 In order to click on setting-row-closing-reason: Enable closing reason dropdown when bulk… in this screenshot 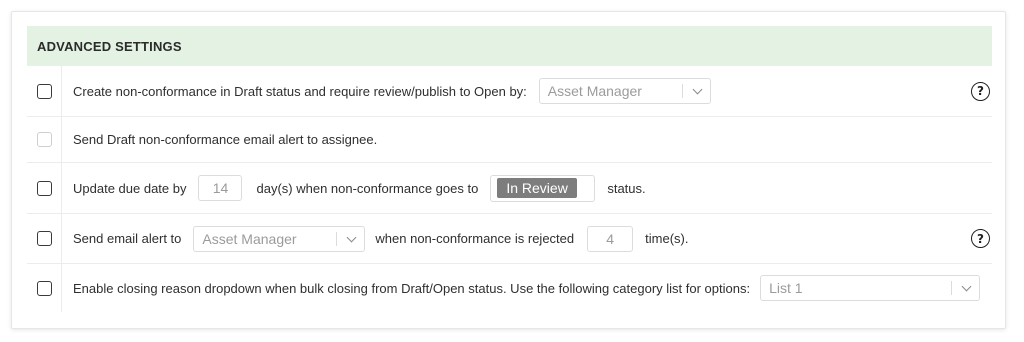, I will do `click(509, 288)`.